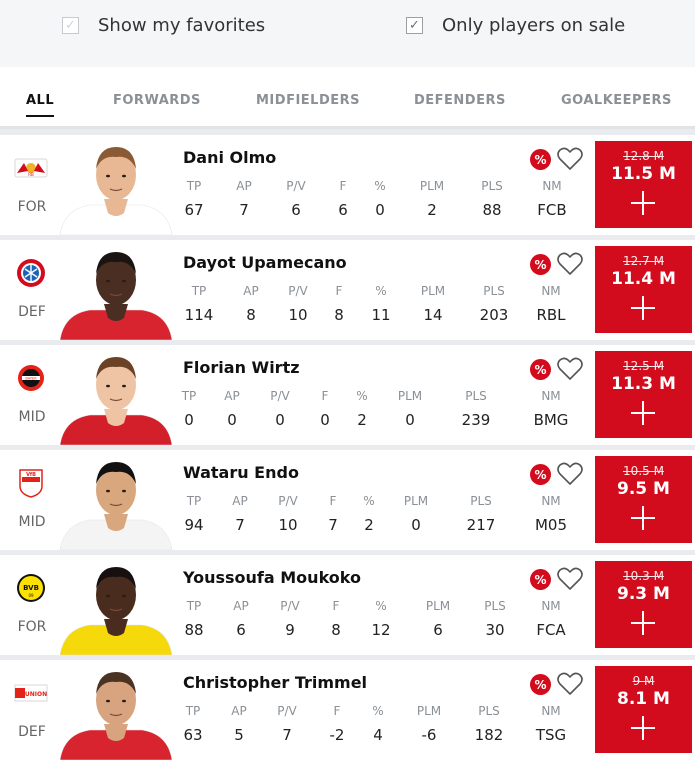 The height and width of the screenshot is (760, 695). I want to click on stat-value: 5, so click(239, 735).